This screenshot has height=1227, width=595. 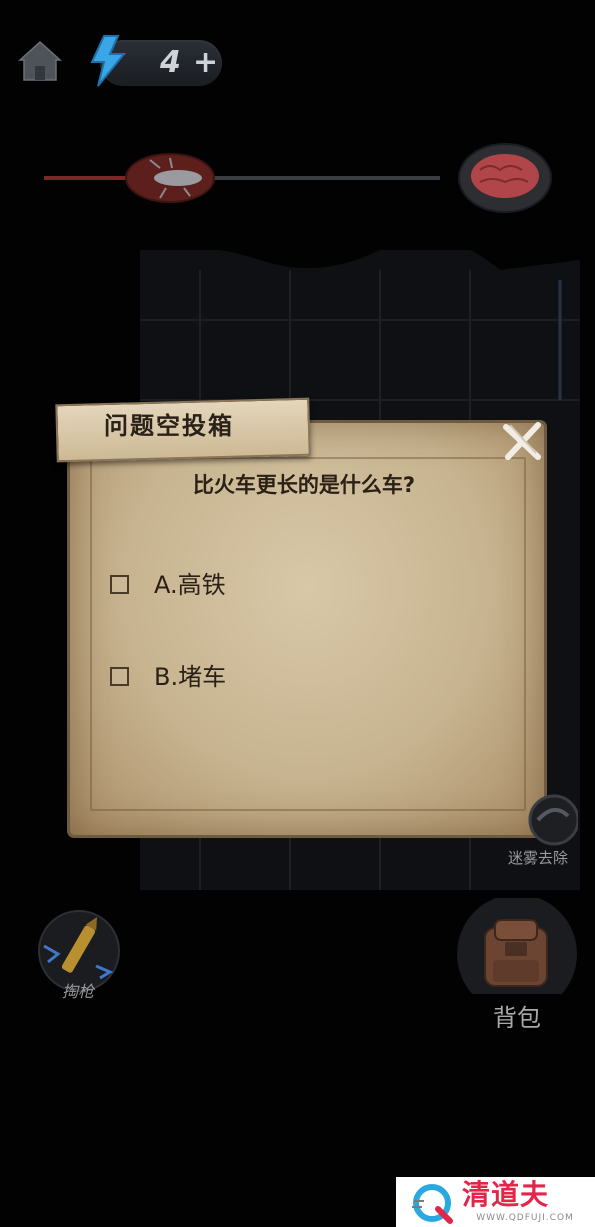 I want to click on close-button, so click(x=522, y=441).